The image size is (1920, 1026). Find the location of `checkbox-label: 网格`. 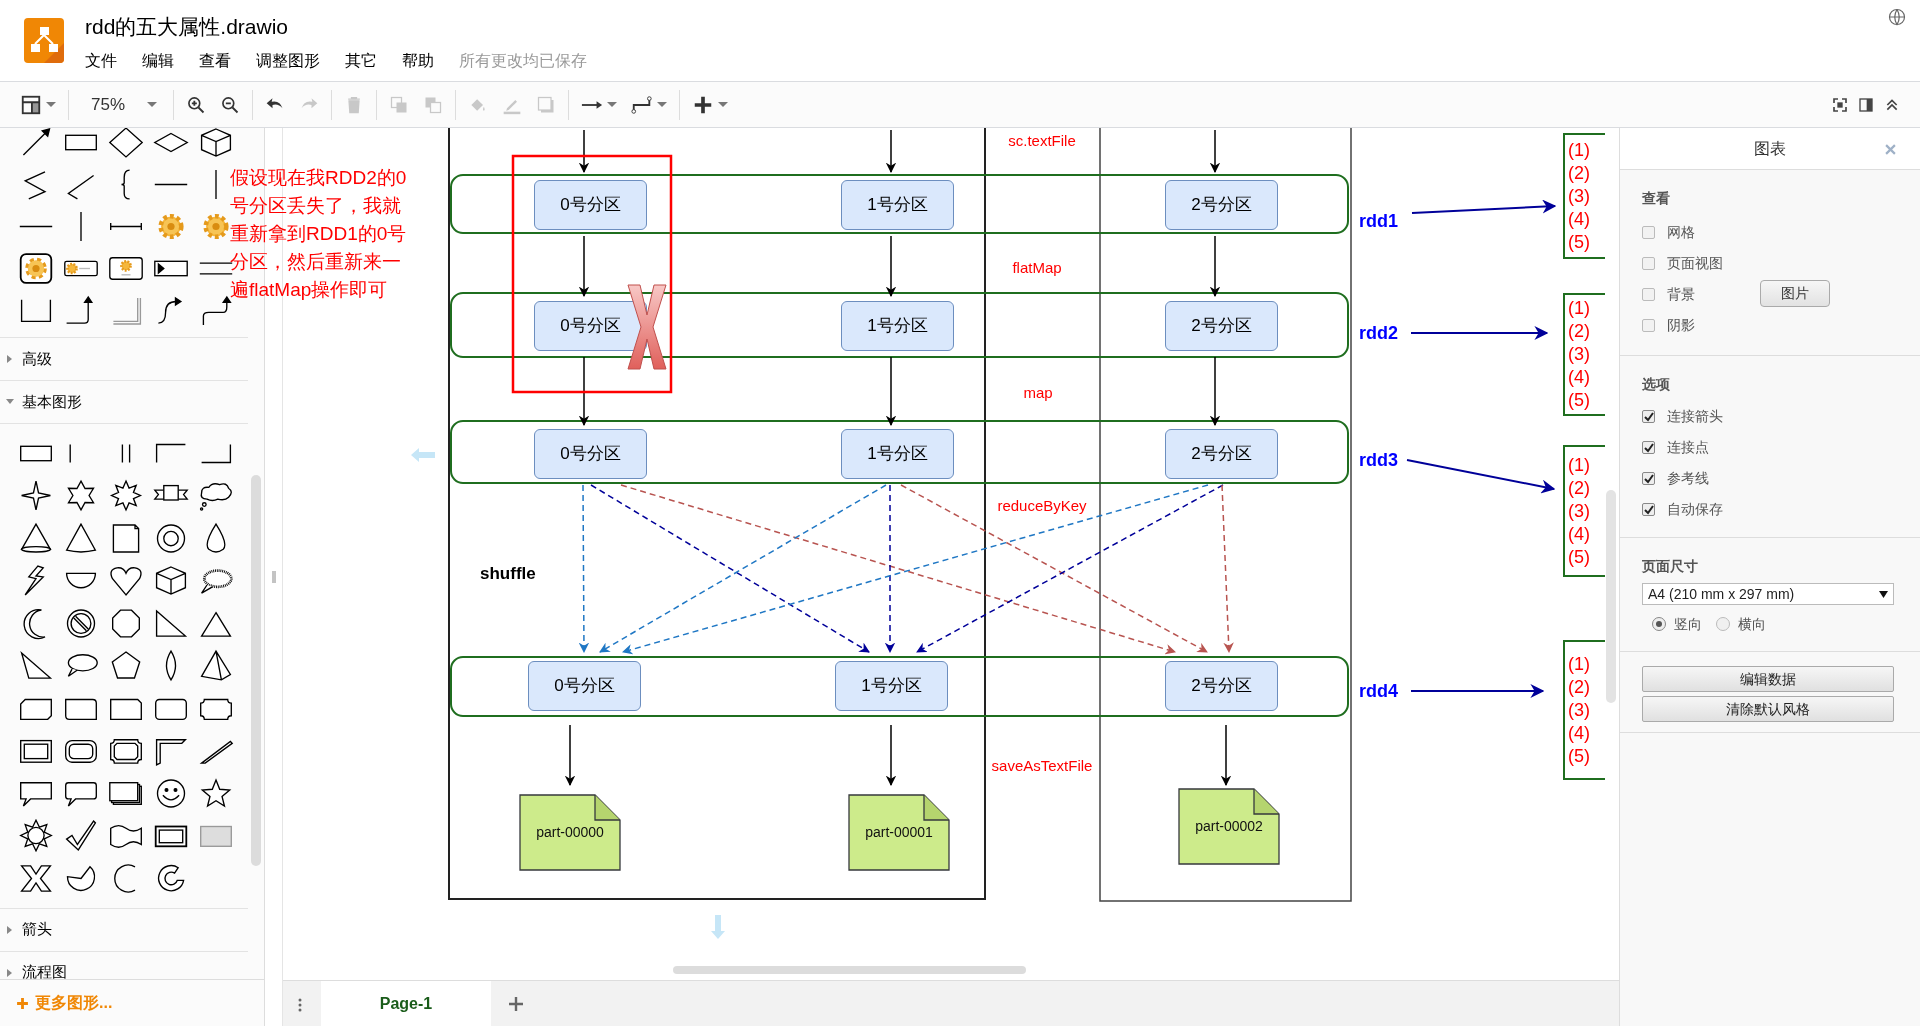

checkbox-label: 网格 is located at coordinates (1681, 232).